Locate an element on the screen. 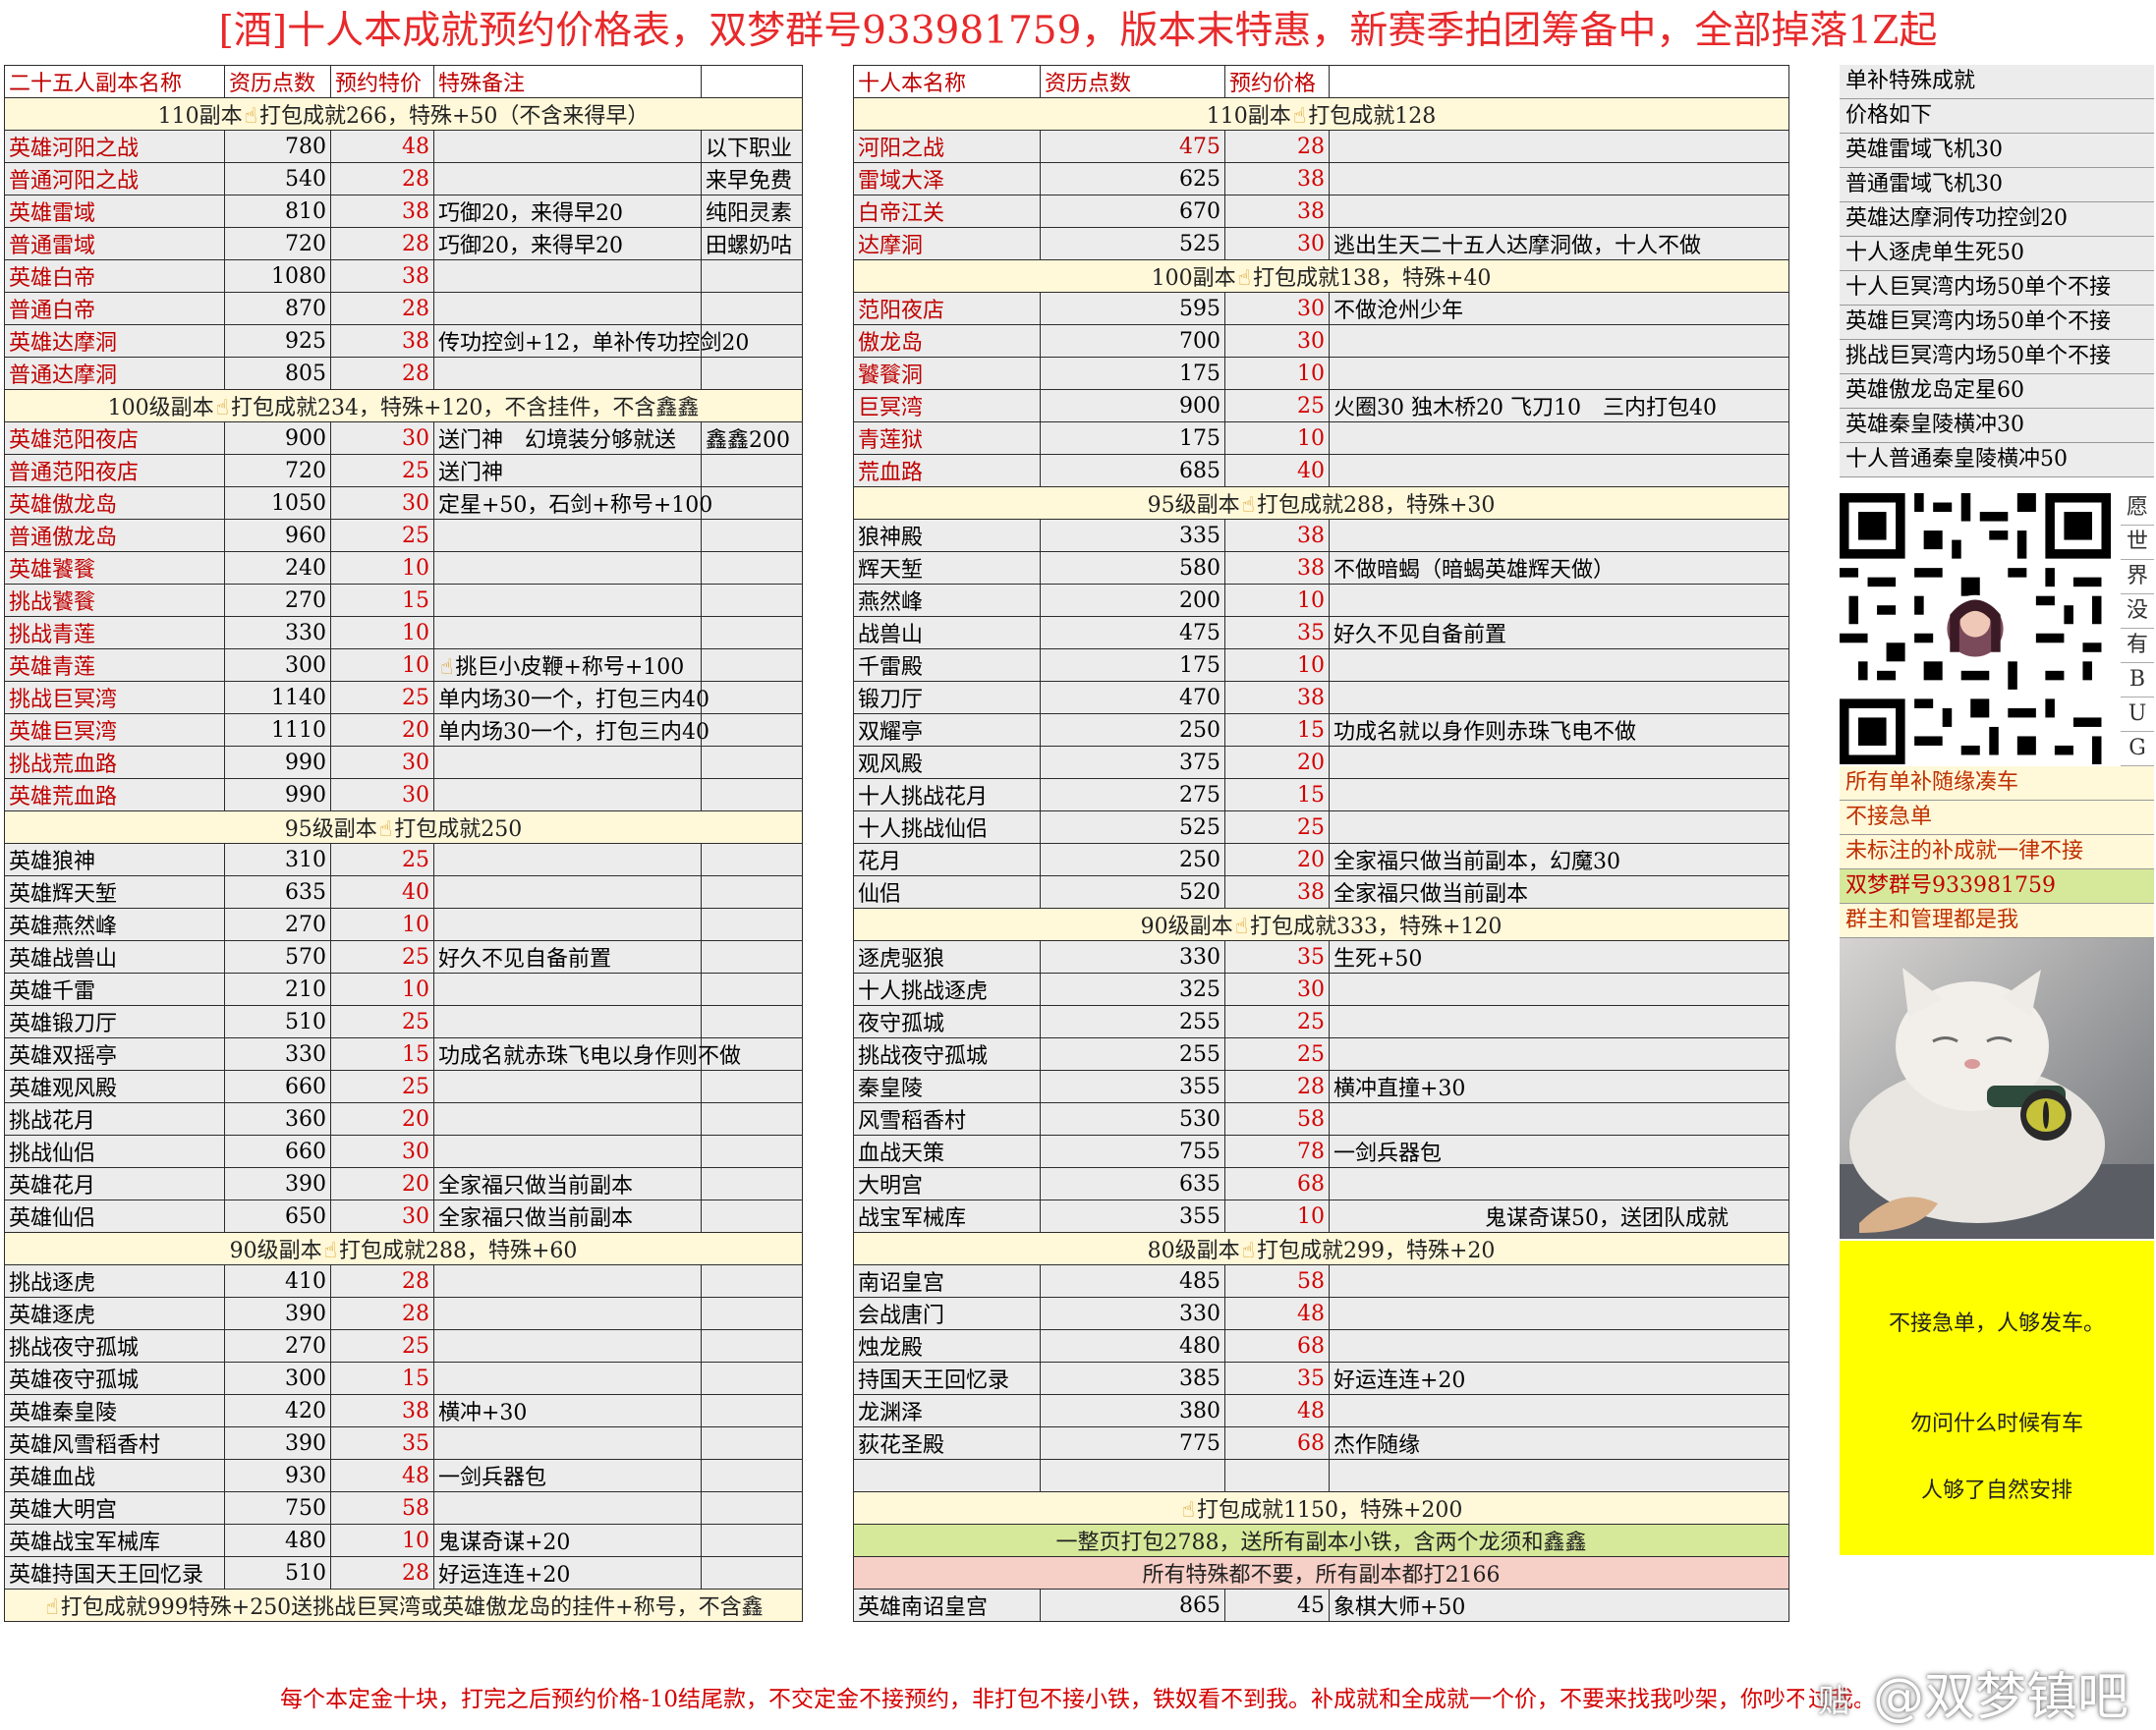 The width and height of the screenshot is (2156, 1730). middle-table-row: 烛龙殿 480 68 is located at coordinates (1321, 1346).